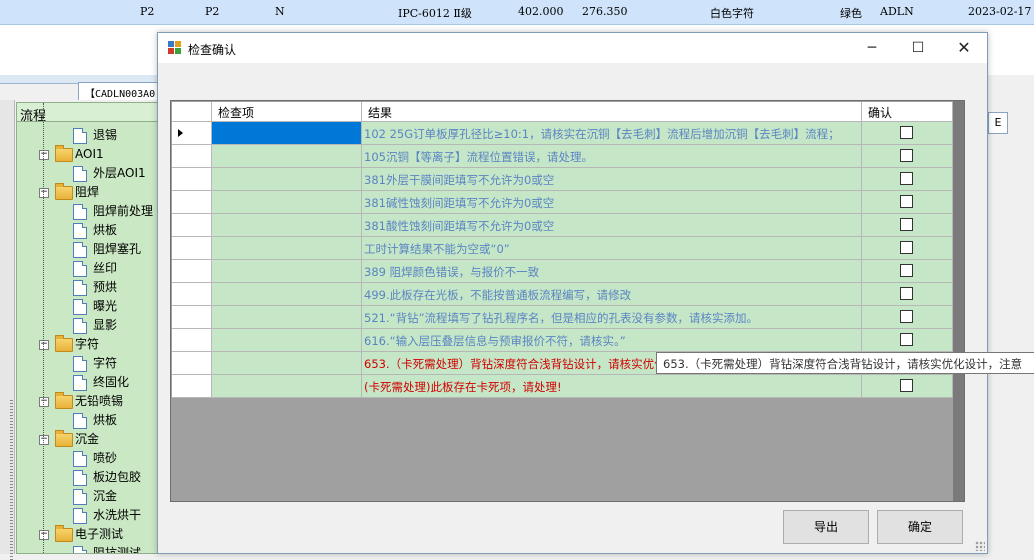 This screenshot has width=1034, height=560. What do you see at coordinates (87, 363) in the screenshot?
I see `tree-leaf-node: 字符` at bounding box center [87, 363].